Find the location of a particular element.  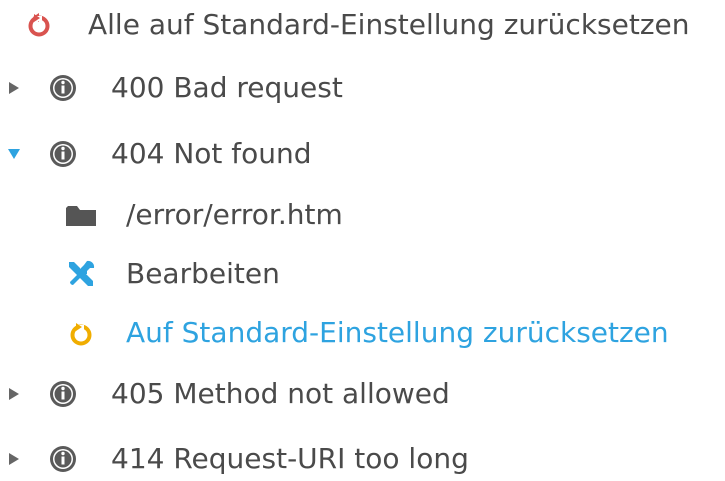

reset-default-row: Auf Standard-Einstellung zurücksetzen is located at coordinates (362, 333).